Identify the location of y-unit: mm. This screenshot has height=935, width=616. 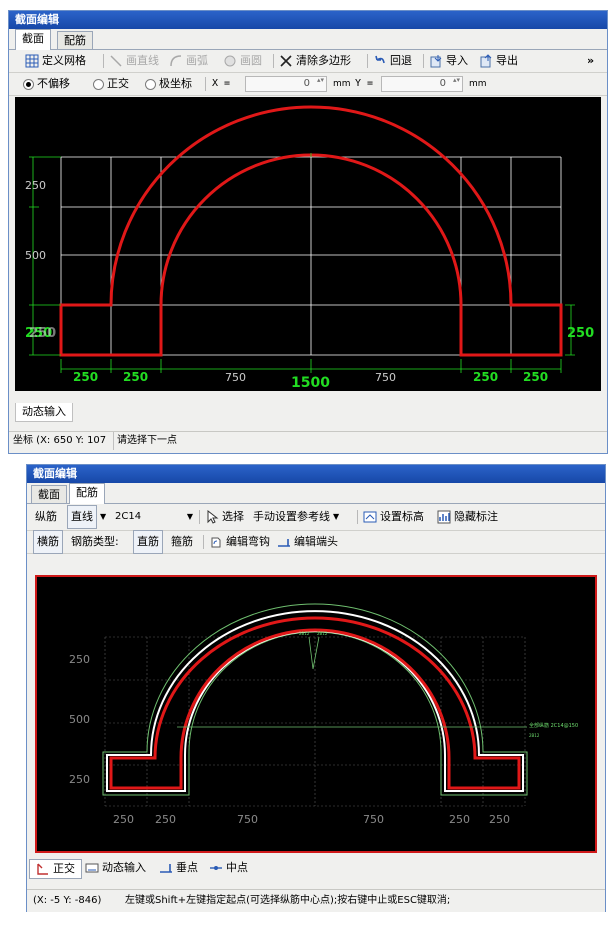
(478, 84).